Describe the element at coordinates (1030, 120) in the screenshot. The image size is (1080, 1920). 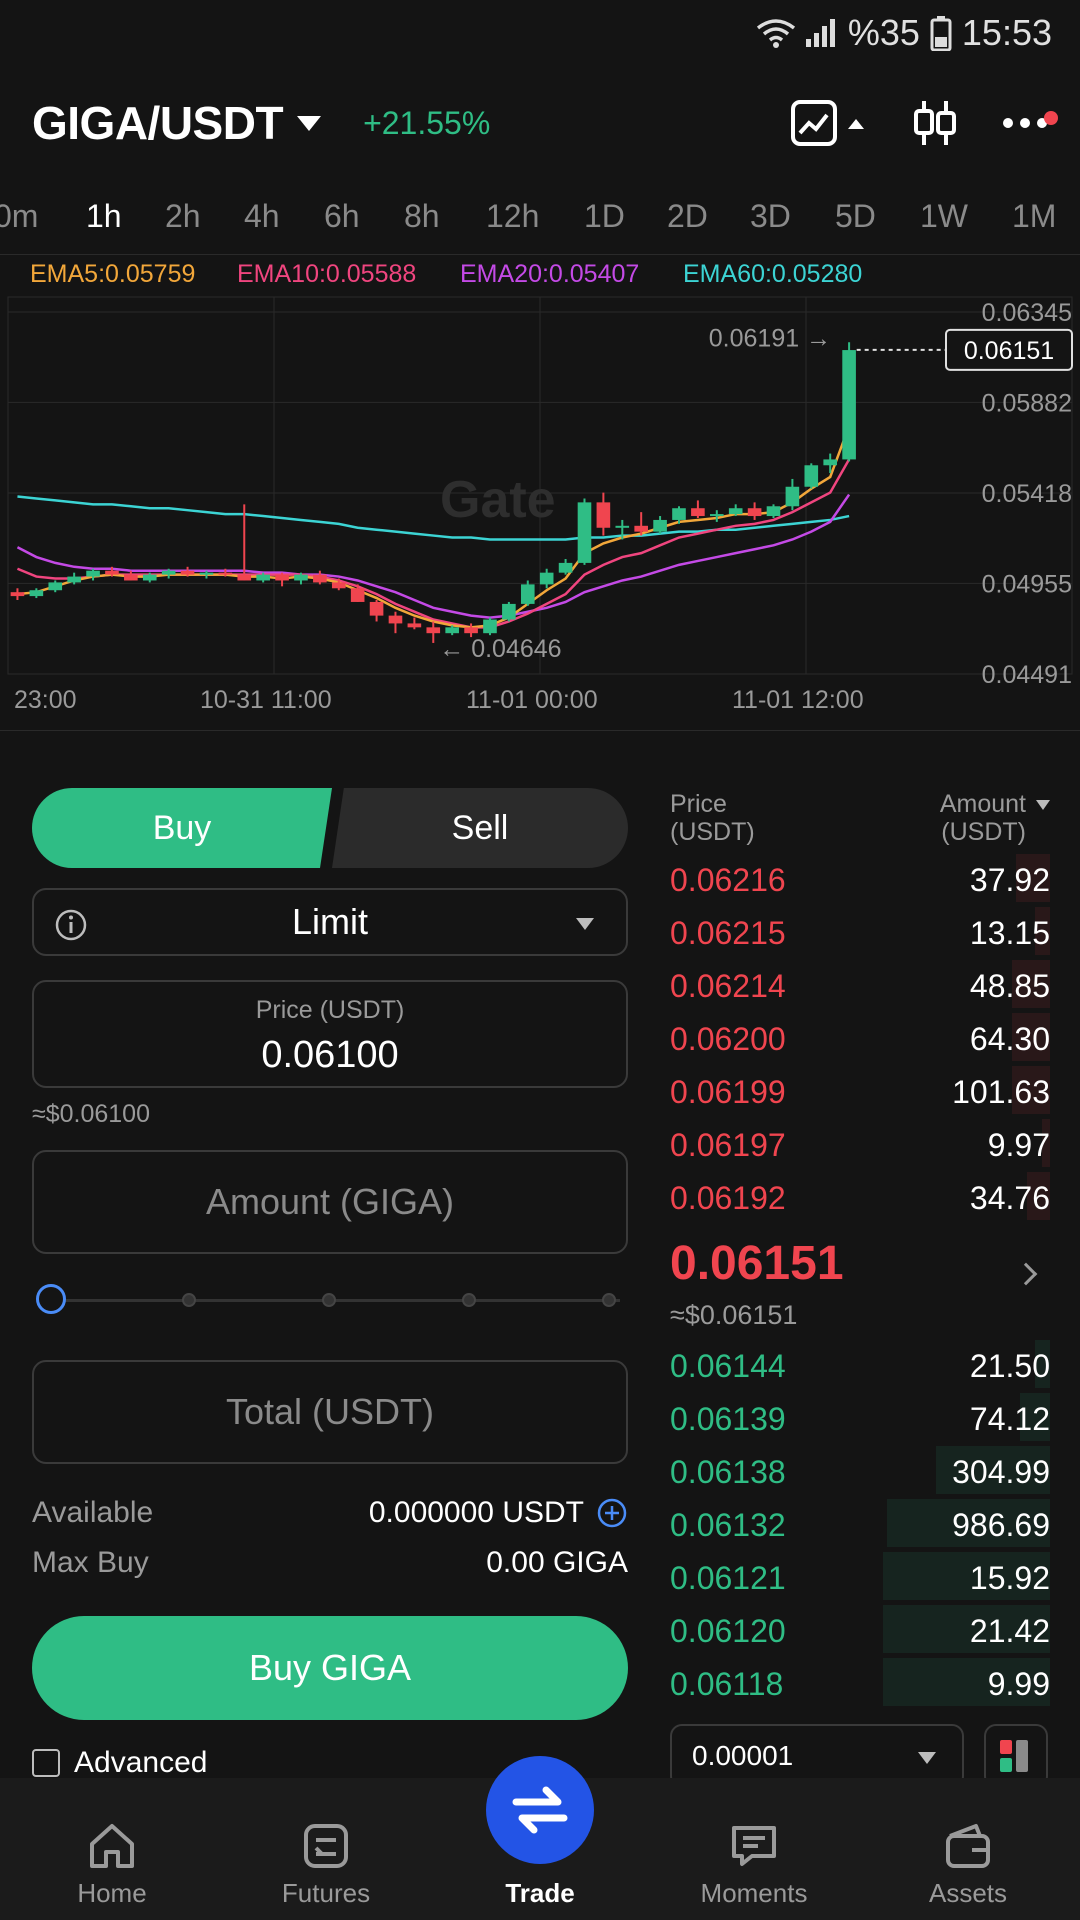
I see `more-button` at that location.